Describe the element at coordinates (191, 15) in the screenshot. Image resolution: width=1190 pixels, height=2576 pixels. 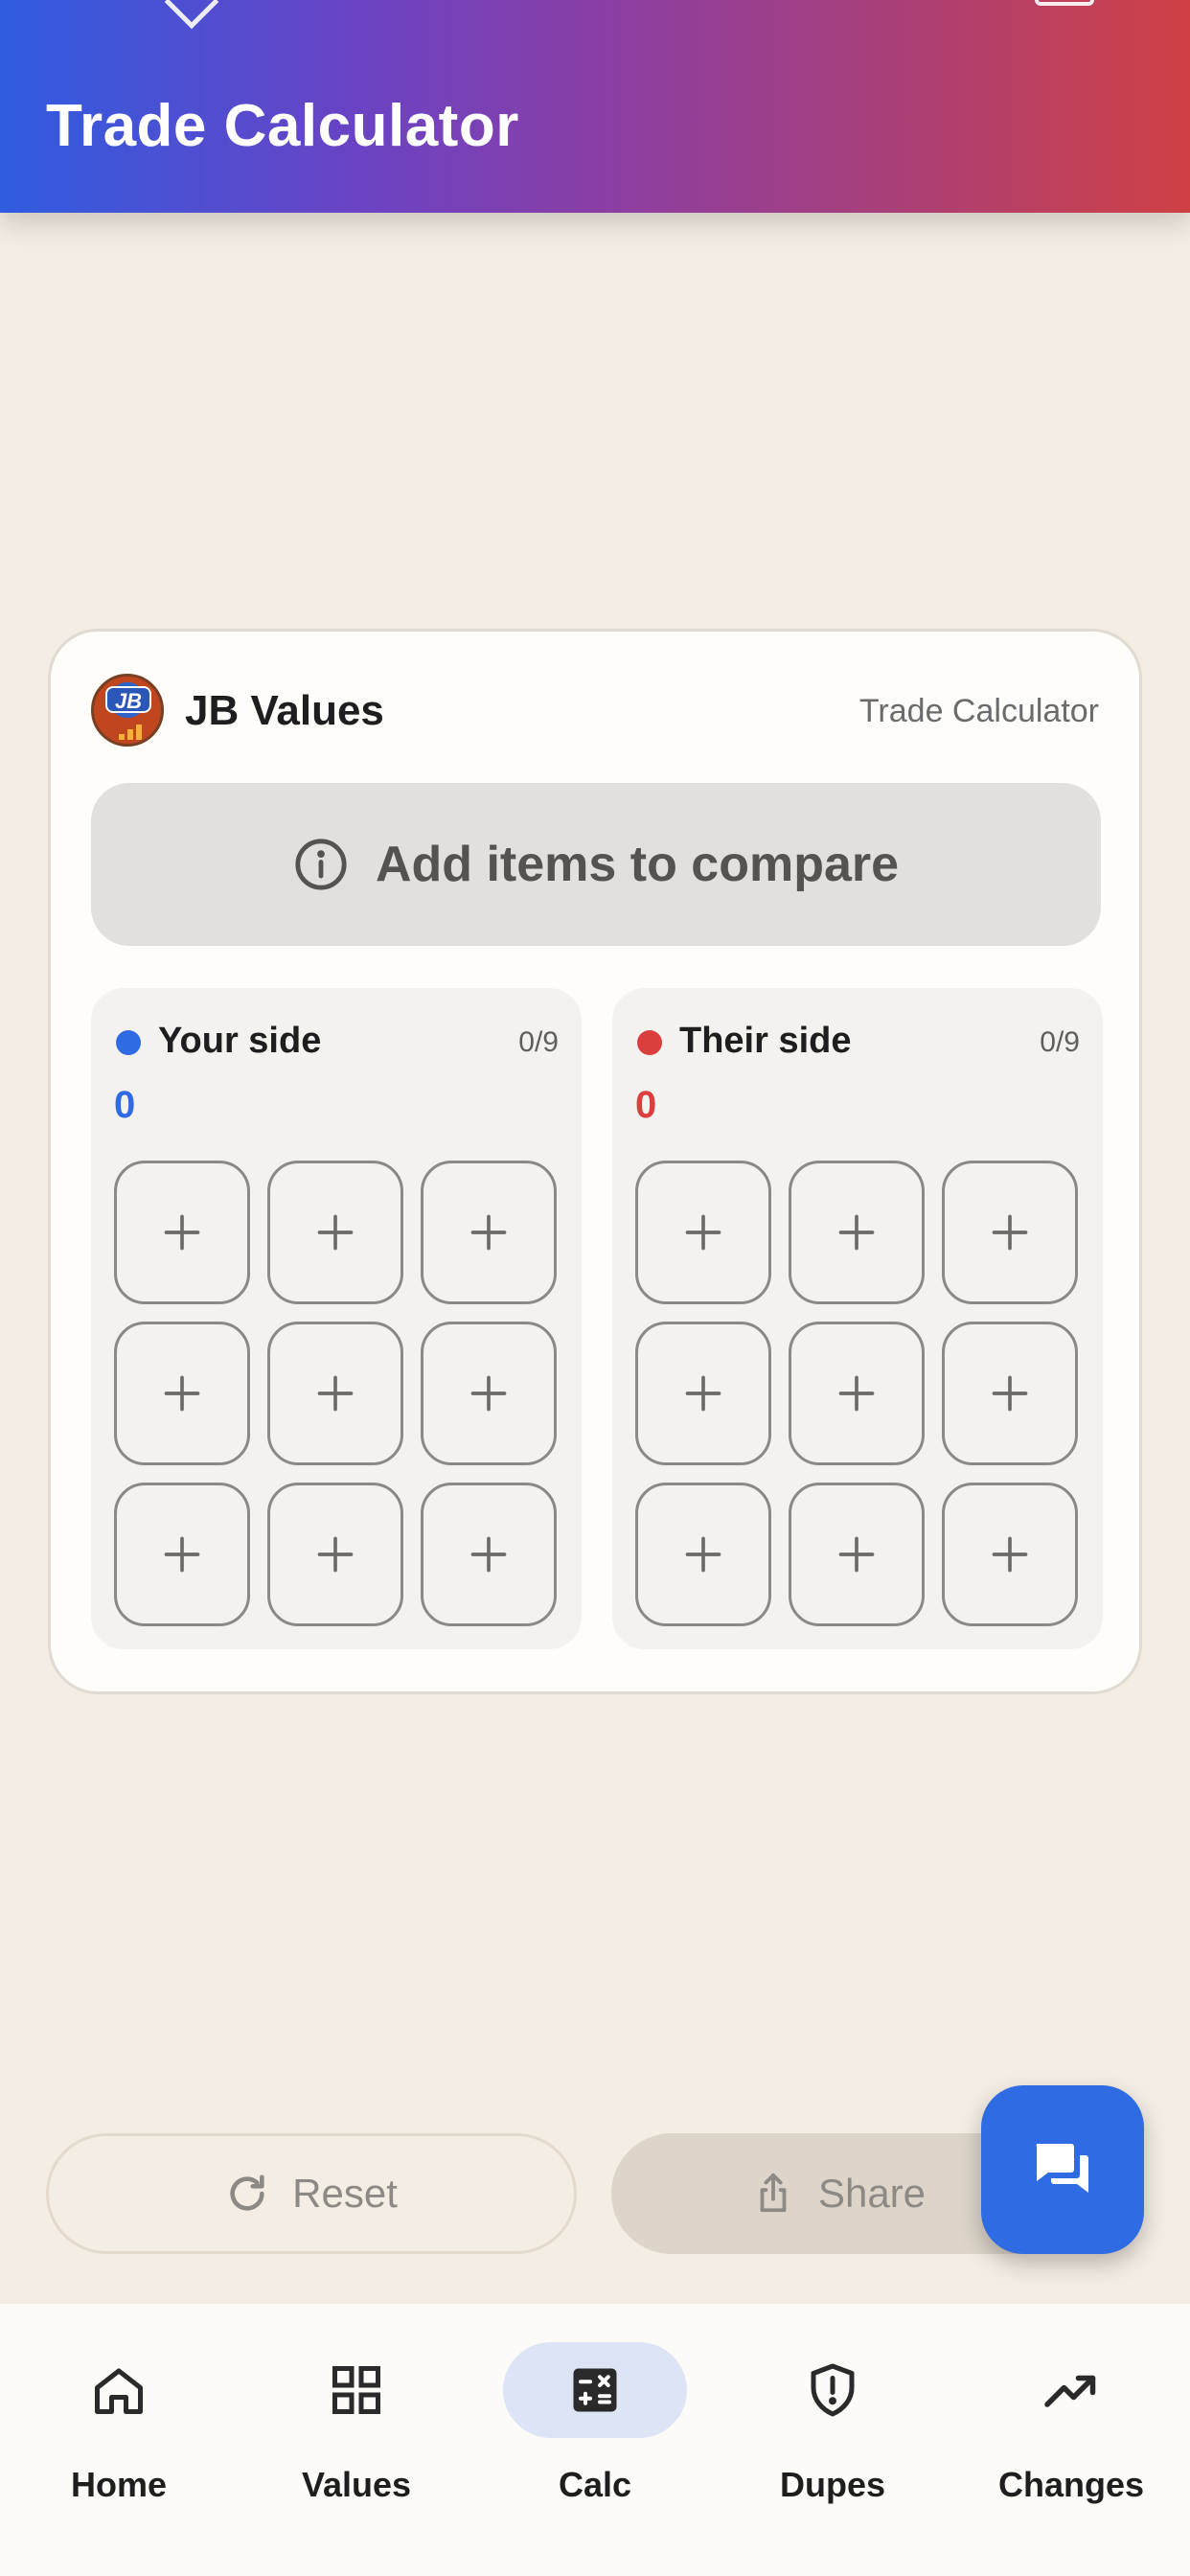
I see `status-bar-icon` at that location.